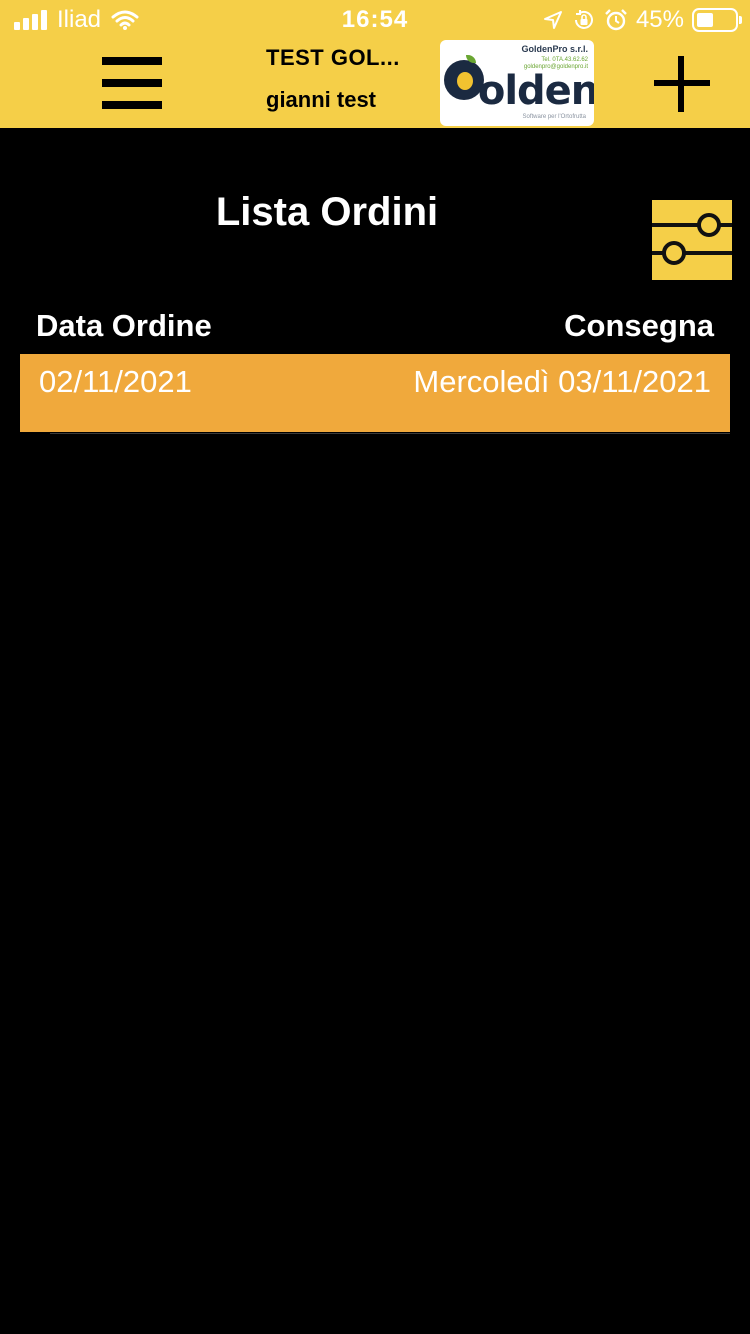 The image size is (750, 1334). I want to click on status-right: 45%, so click(642, 20).